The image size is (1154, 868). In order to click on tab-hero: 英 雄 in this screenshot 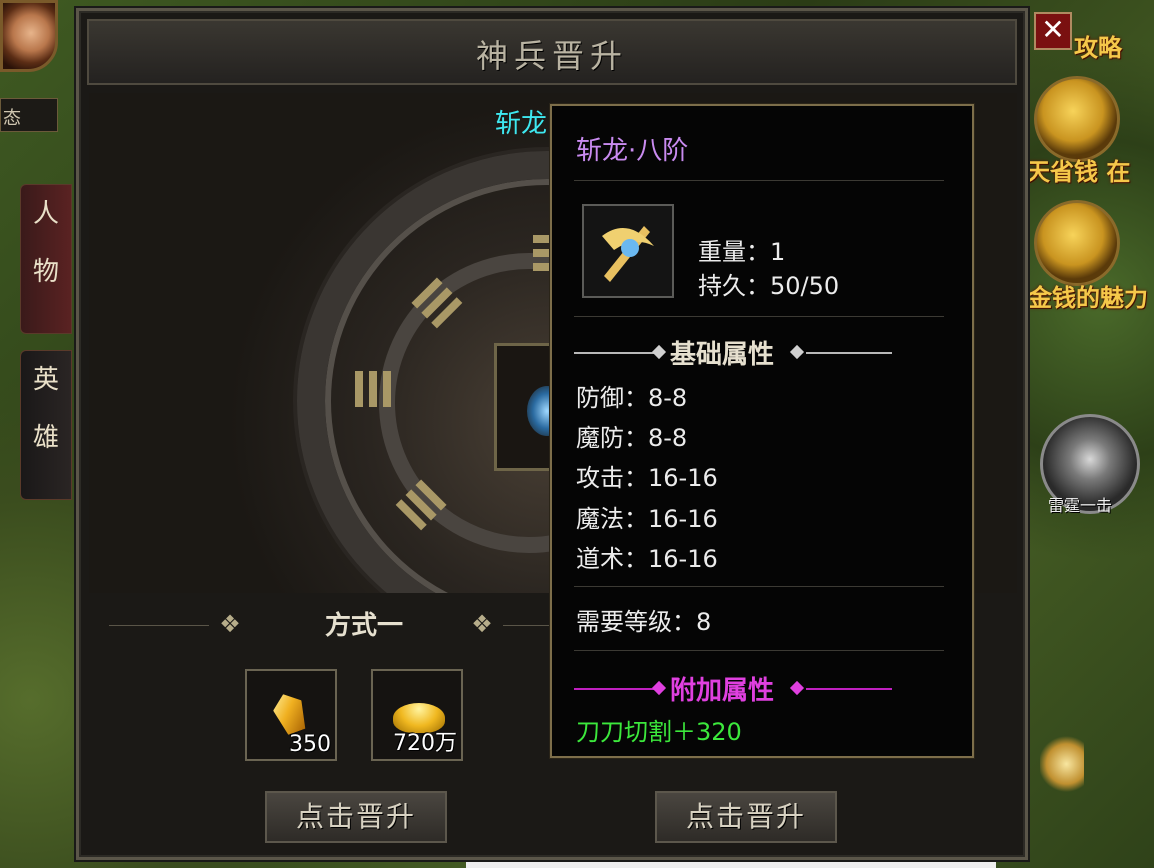, I will do `click(46, 425)`.